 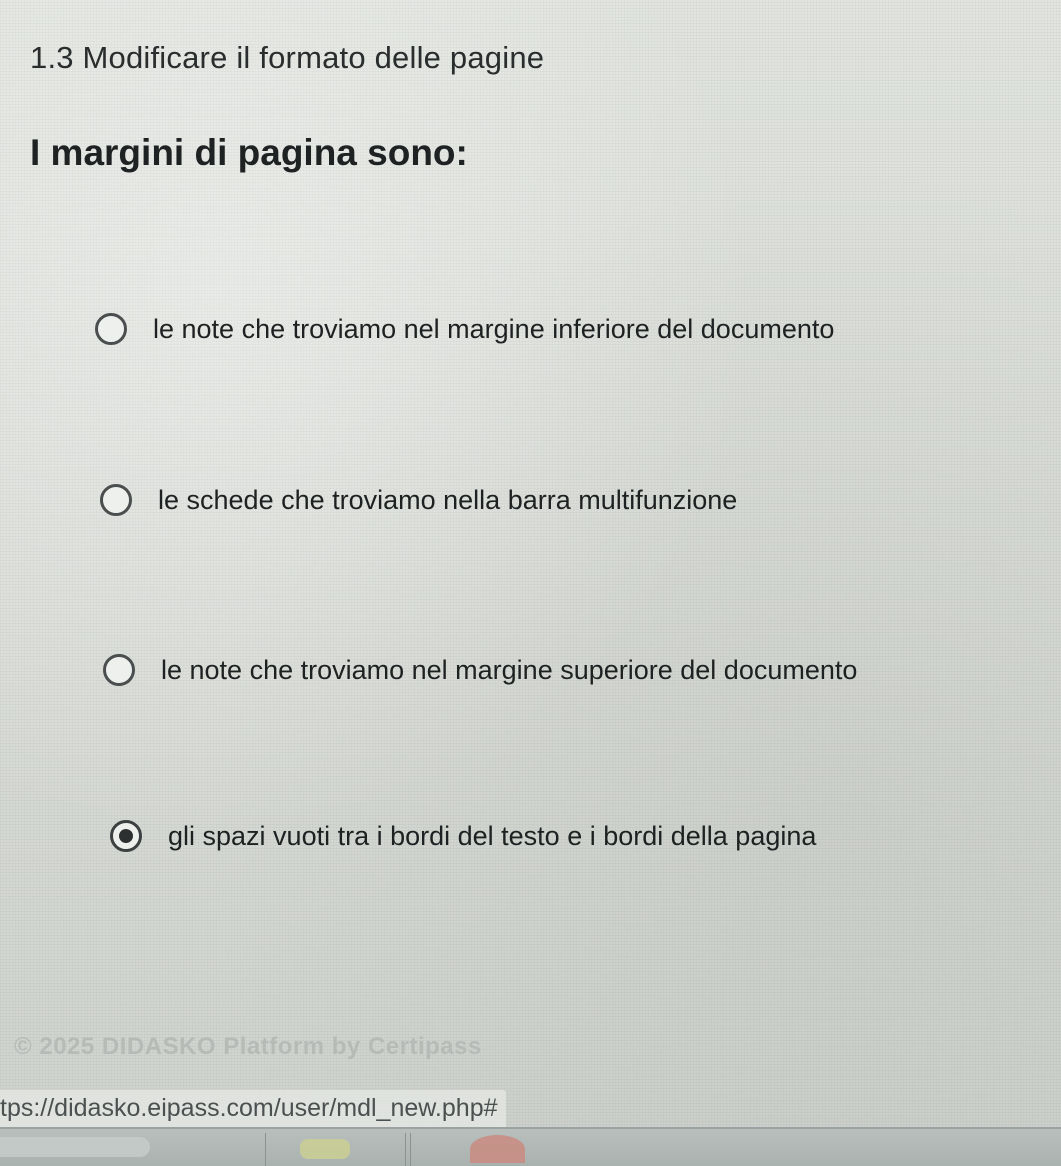 I want to click on radio-button-4-selected, so click(x=126, y=836).